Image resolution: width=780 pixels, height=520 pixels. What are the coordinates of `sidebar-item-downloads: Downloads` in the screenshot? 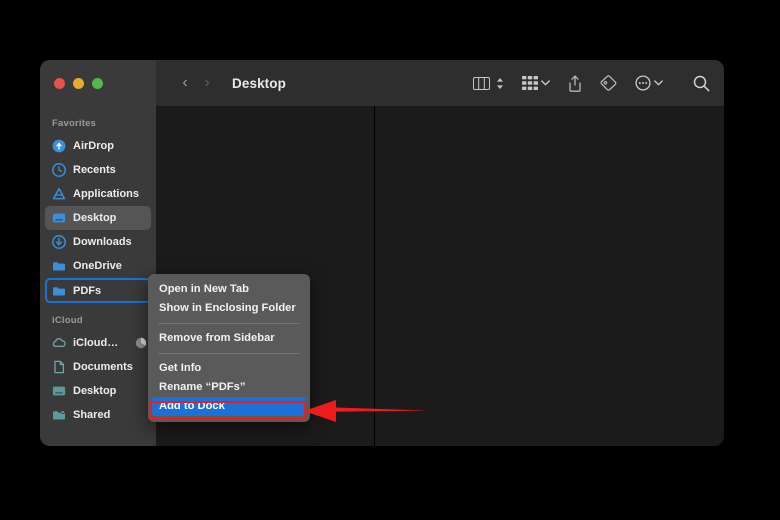 It's located at (98, 242).